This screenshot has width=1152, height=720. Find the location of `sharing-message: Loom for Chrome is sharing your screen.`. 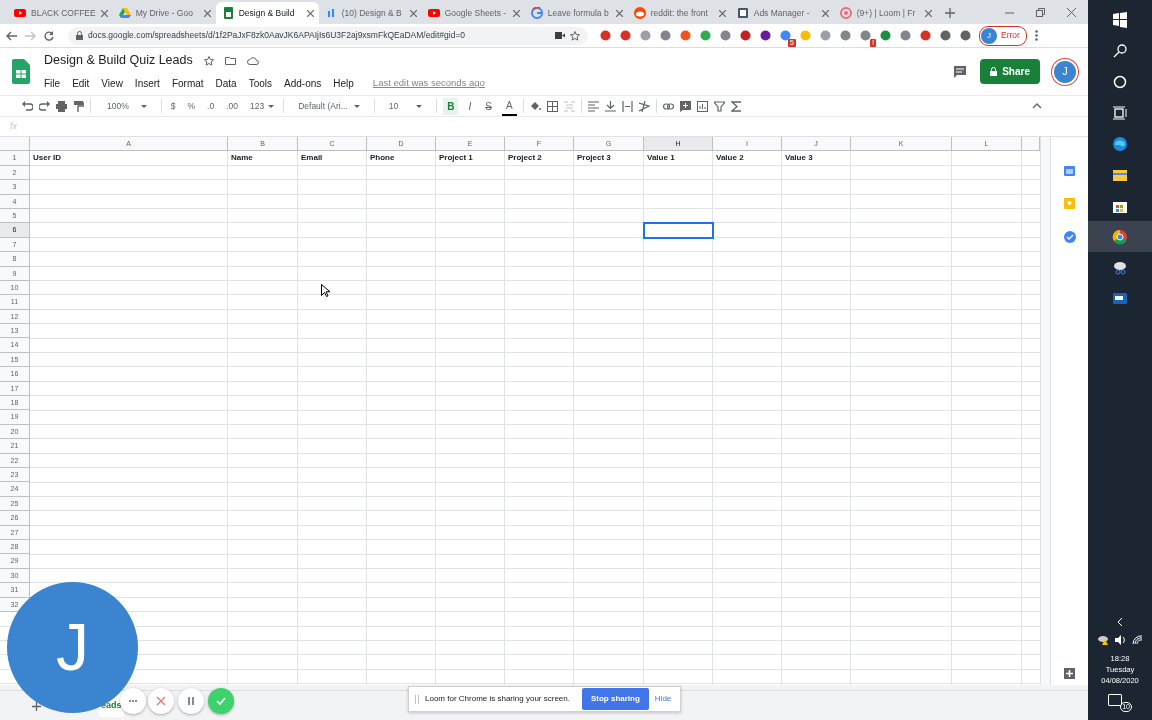

sharing-message: Loom for Chrome is sharing your screen. is located at coordinates (497, 699).